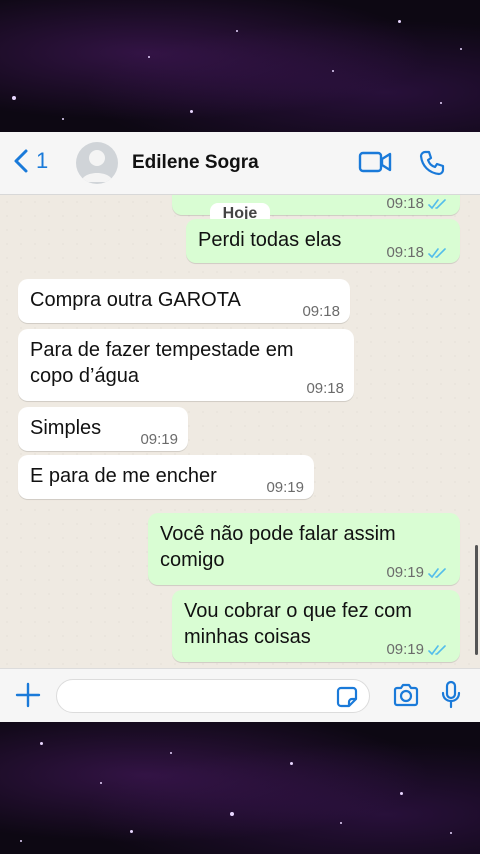  Describe the element at coordinates (451, 694) in the screenshot. I see `microphone-icon` at that location.